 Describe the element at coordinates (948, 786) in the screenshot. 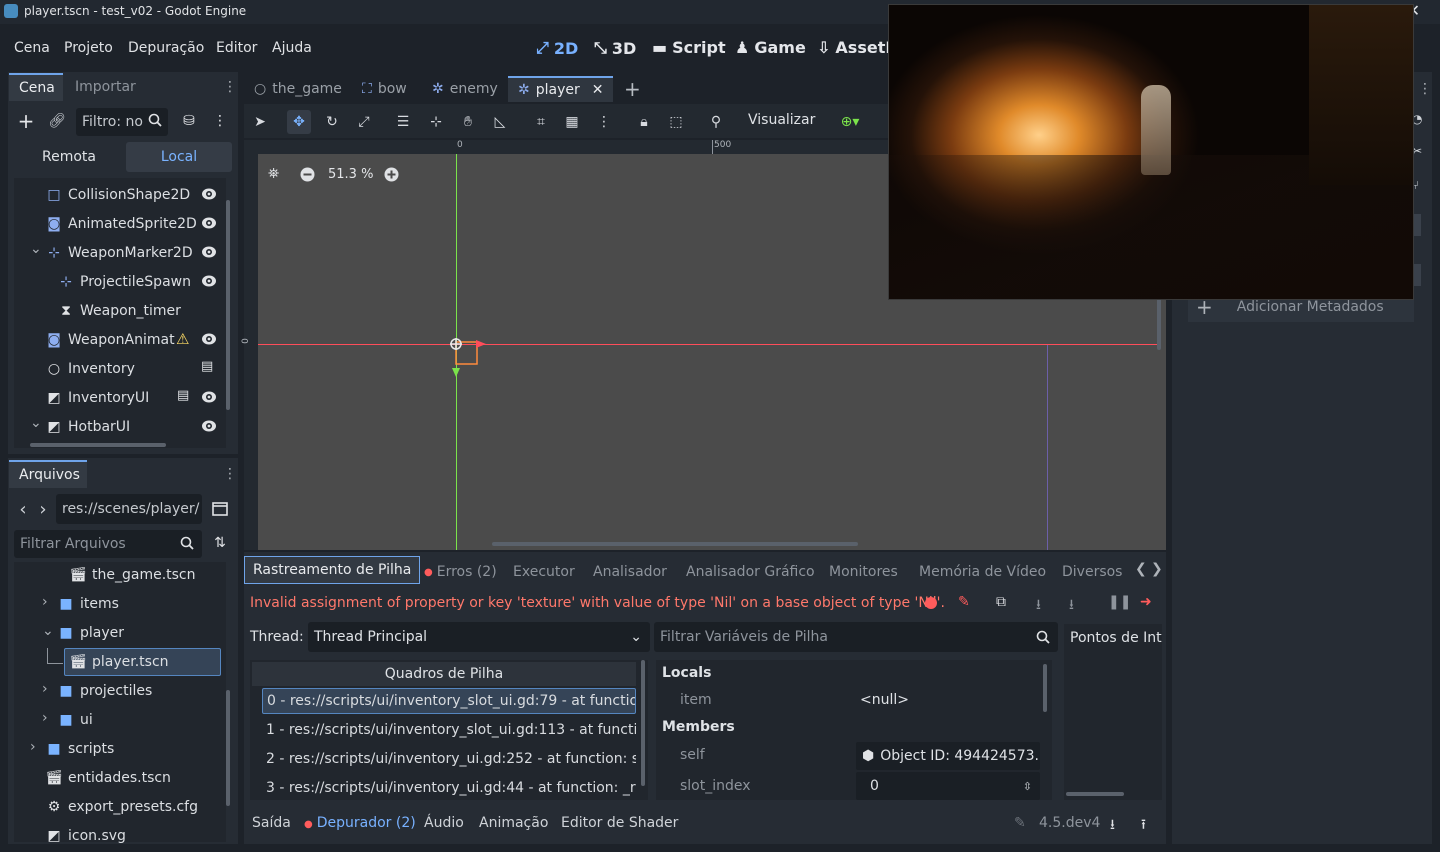

I see `var-slot-index-spinbox: 0 ⇳` at that location.